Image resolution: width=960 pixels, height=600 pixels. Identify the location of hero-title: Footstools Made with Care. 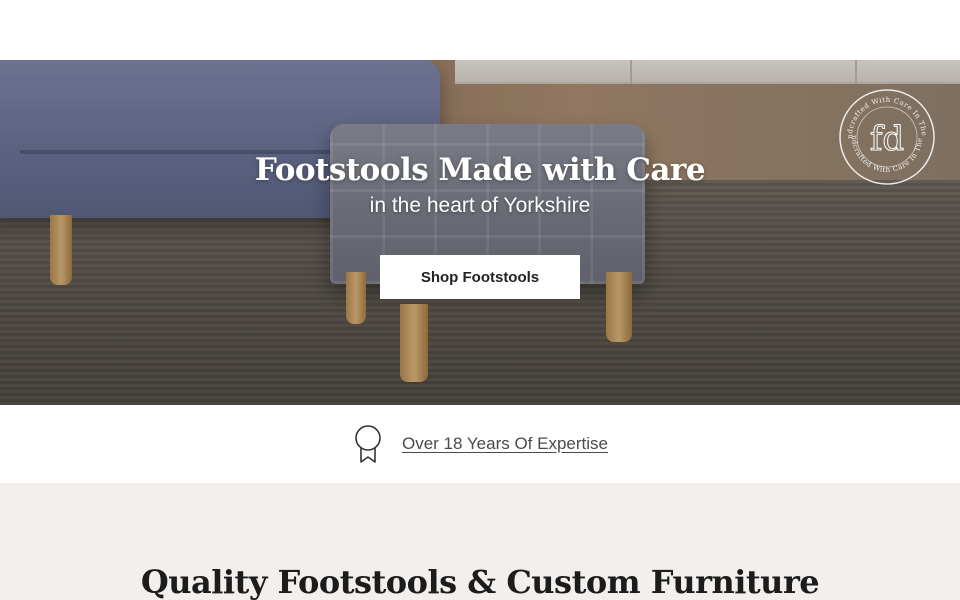
(480, 170).